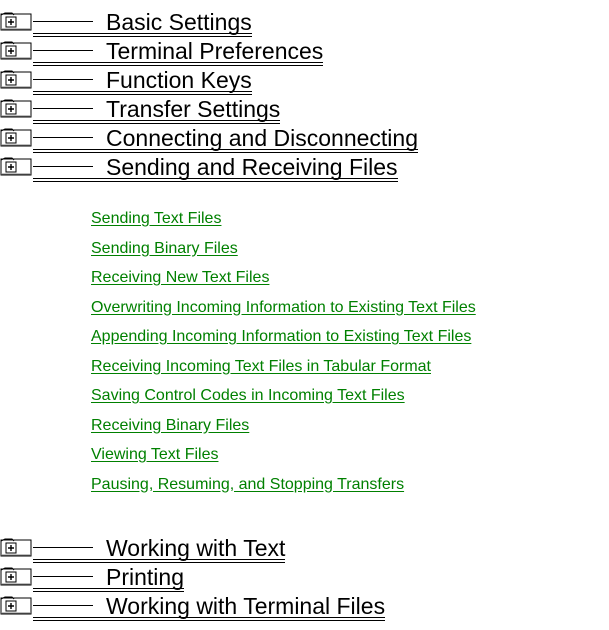  Describe the element at coordinates (283, 278) in the screenshot. I see `link-receiving-new-text-files: Receiving New Text Files` at that location.